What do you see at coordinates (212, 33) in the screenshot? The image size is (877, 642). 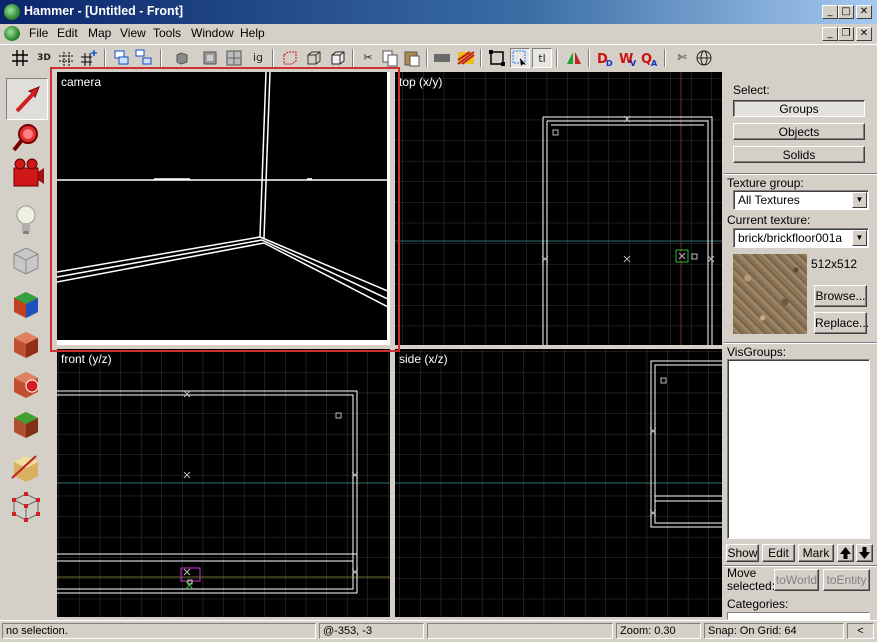 I see `menu-window: Window` at bounding box center [212, 33].